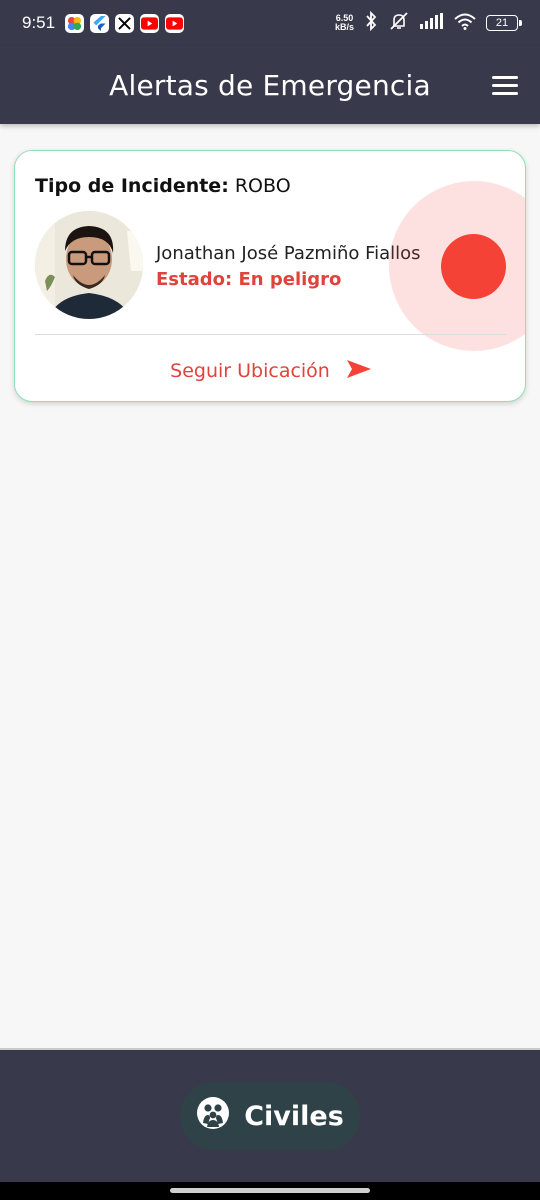 The image size is (540, 1200). I want to click on send-arrow-icon, so click(359, 371).